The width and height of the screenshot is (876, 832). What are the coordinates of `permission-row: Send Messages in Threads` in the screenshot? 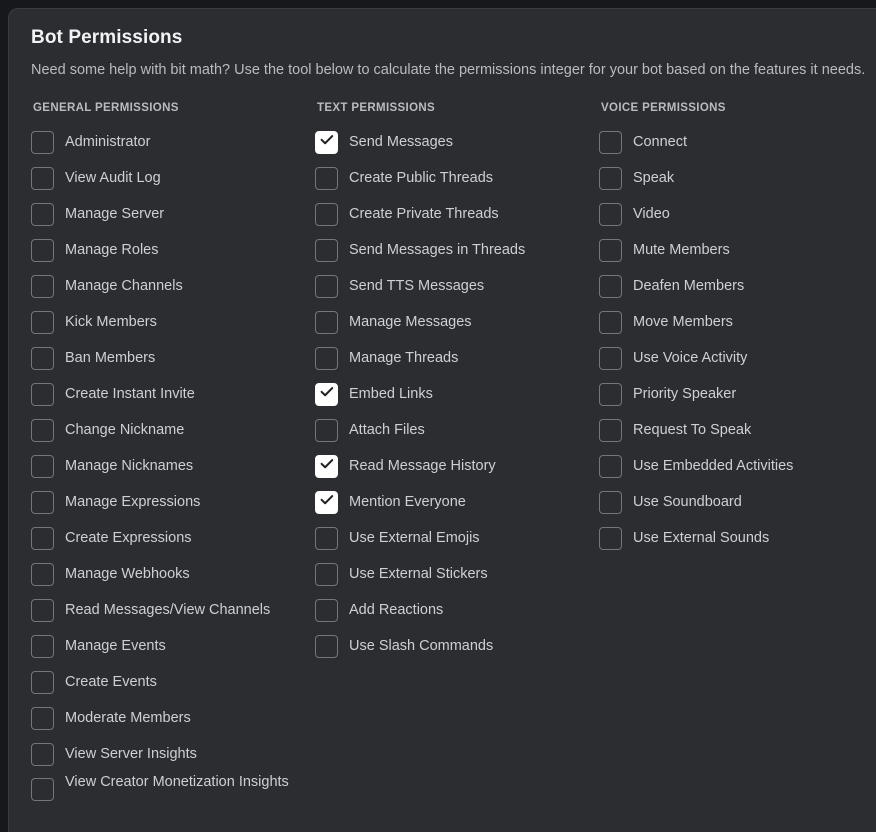 It's located at (457, 250).